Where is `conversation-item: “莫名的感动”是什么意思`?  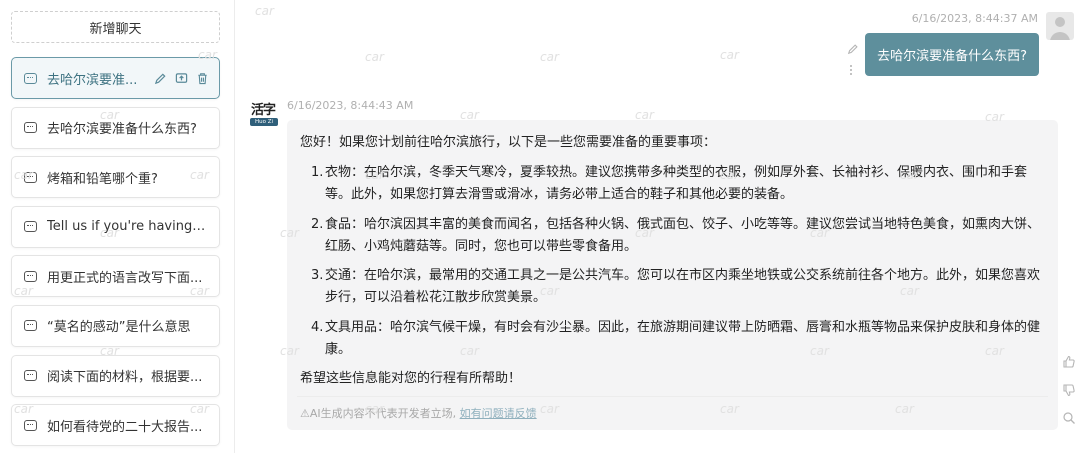 conversation-item: “莫名的感动”是什么意思 is located at coordinates (115, 325).